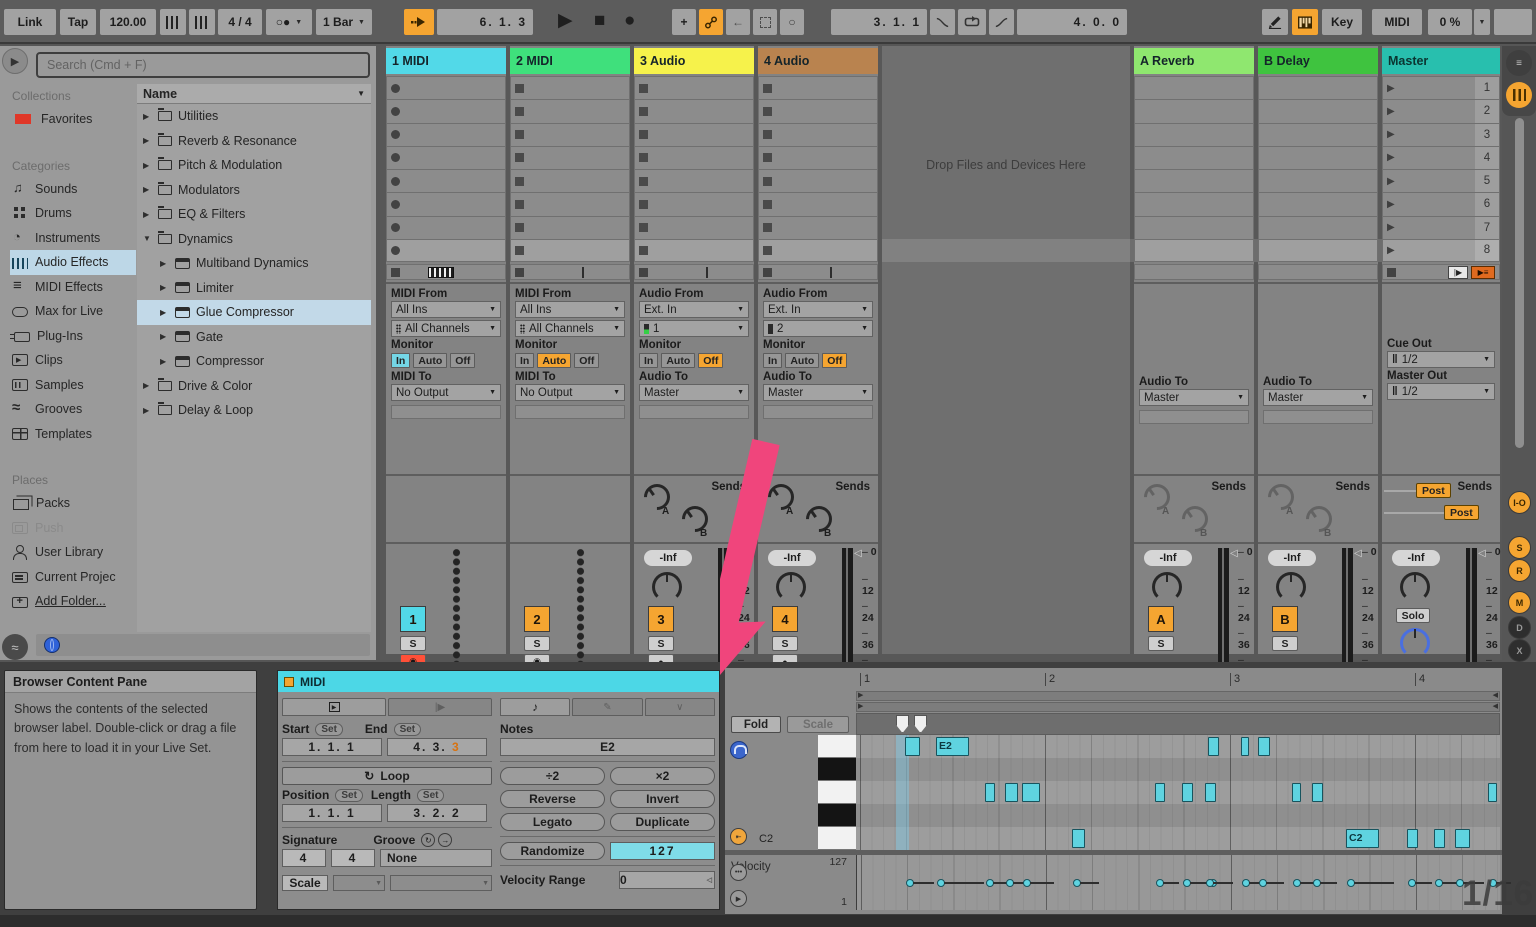 The width and height of the screenshot is (1536, 927). Describe the element at coordinates (1391, 88) in the screenshot. I see `scene-launch-icon: ▶` at that location.